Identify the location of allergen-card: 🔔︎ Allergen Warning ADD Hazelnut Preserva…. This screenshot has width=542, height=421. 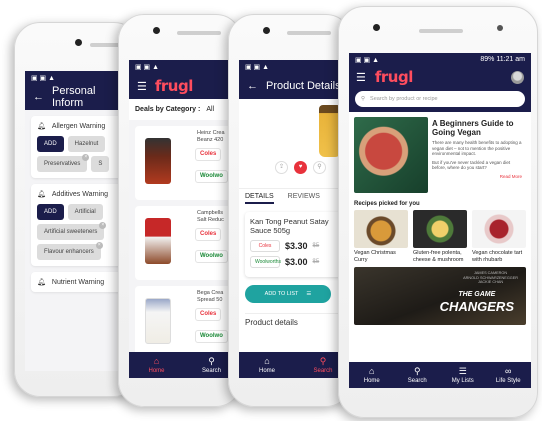
(81, 147).